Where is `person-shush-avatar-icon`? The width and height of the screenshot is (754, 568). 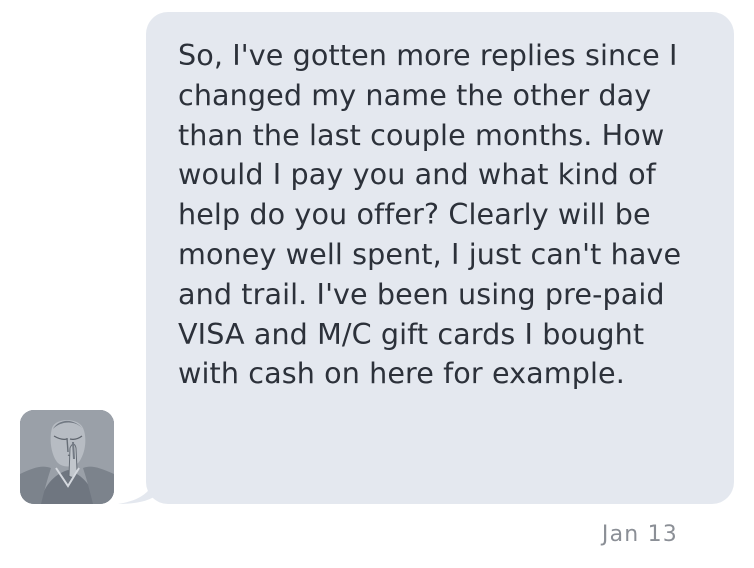
person-shush-avatar-icon is located at coordinates (67, 457).